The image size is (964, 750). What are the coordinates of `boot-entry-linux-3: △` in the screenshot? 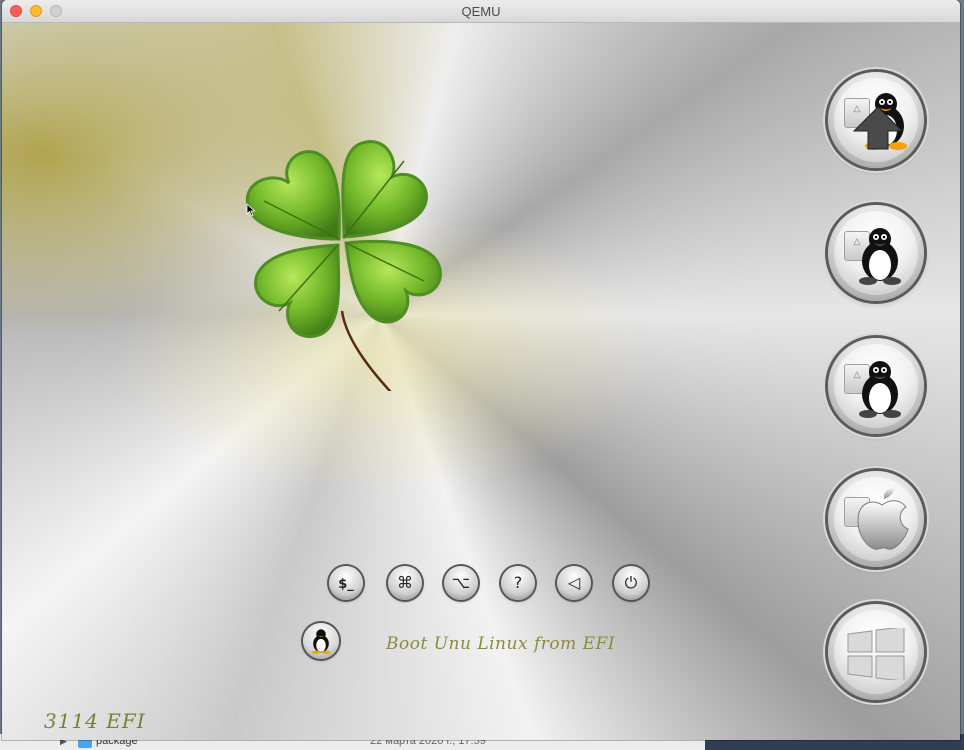 It's located at (876, 386).